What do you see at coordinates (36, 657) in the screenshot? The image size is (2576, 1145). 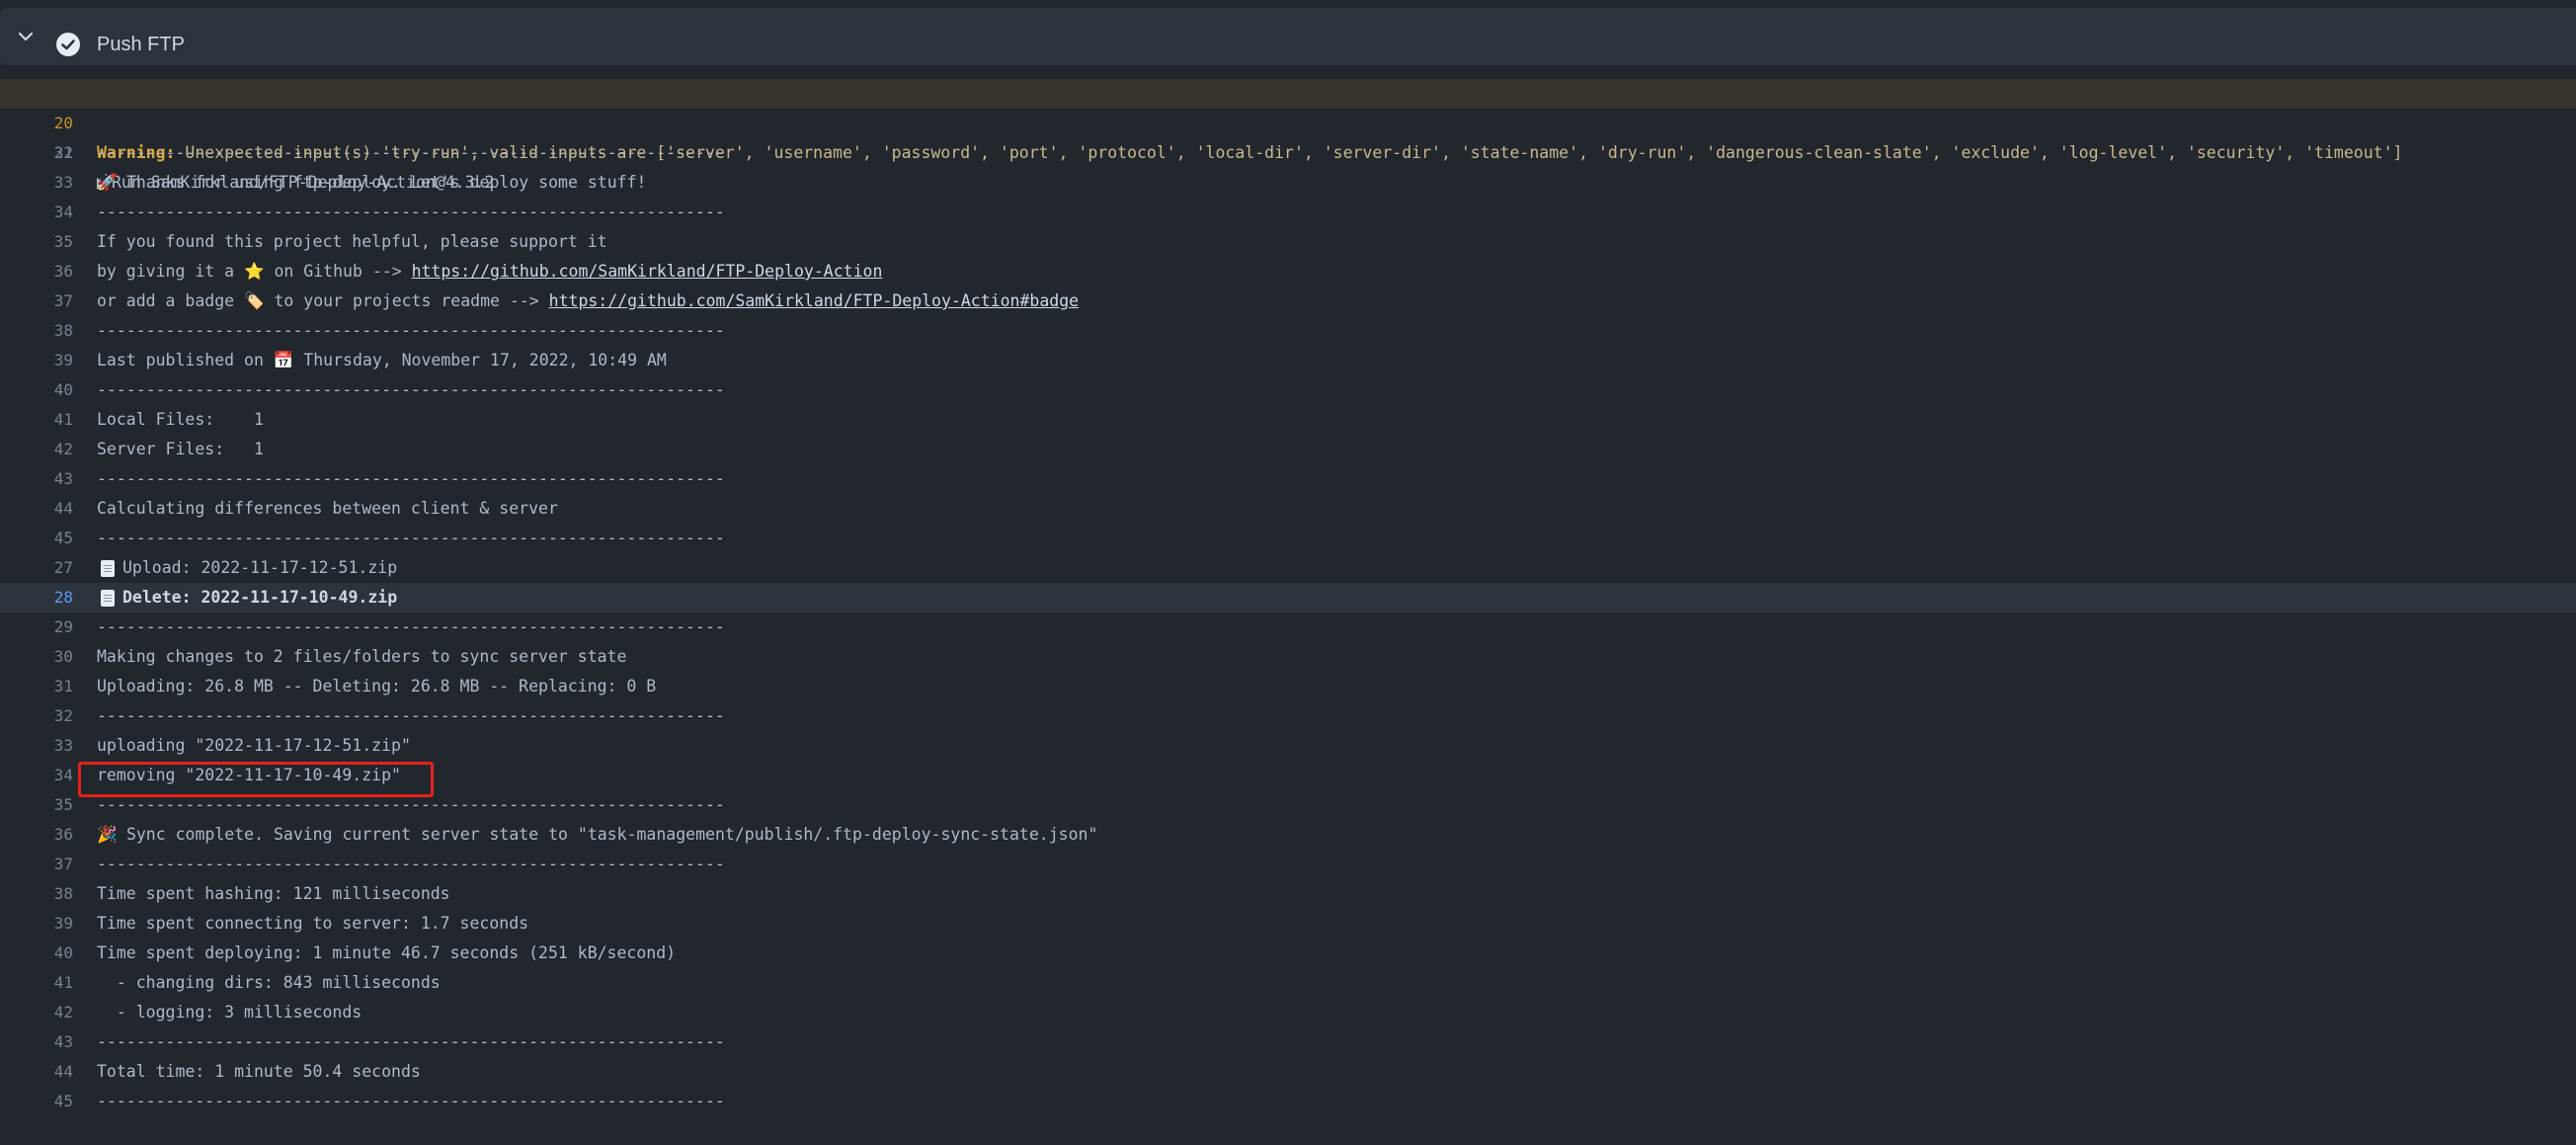 I see `line-number: 30` at bounding box center [36, 657].